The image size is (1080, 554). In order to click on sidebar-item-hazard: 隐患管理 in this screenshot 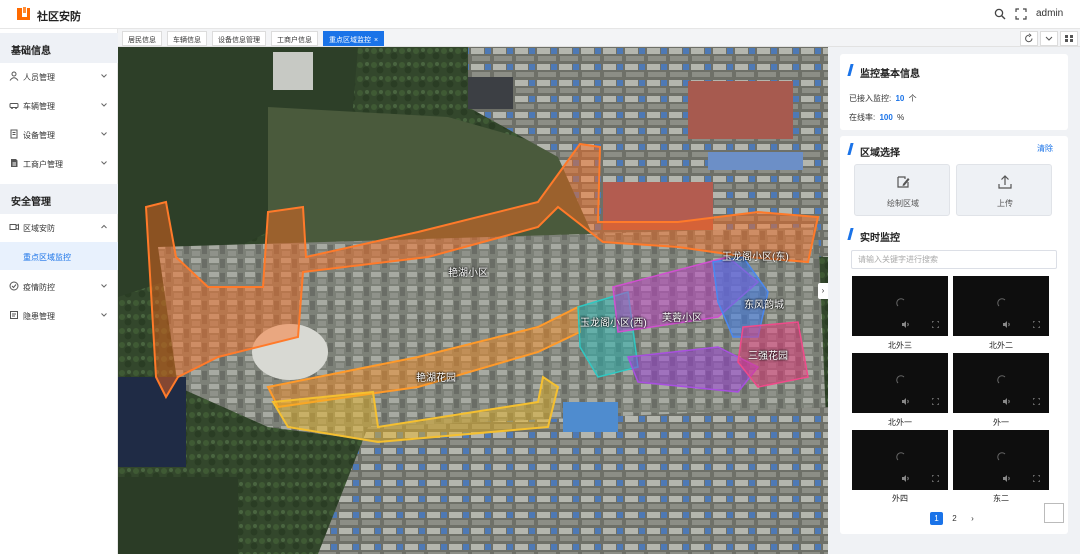, I will do `click(59, 315)`.